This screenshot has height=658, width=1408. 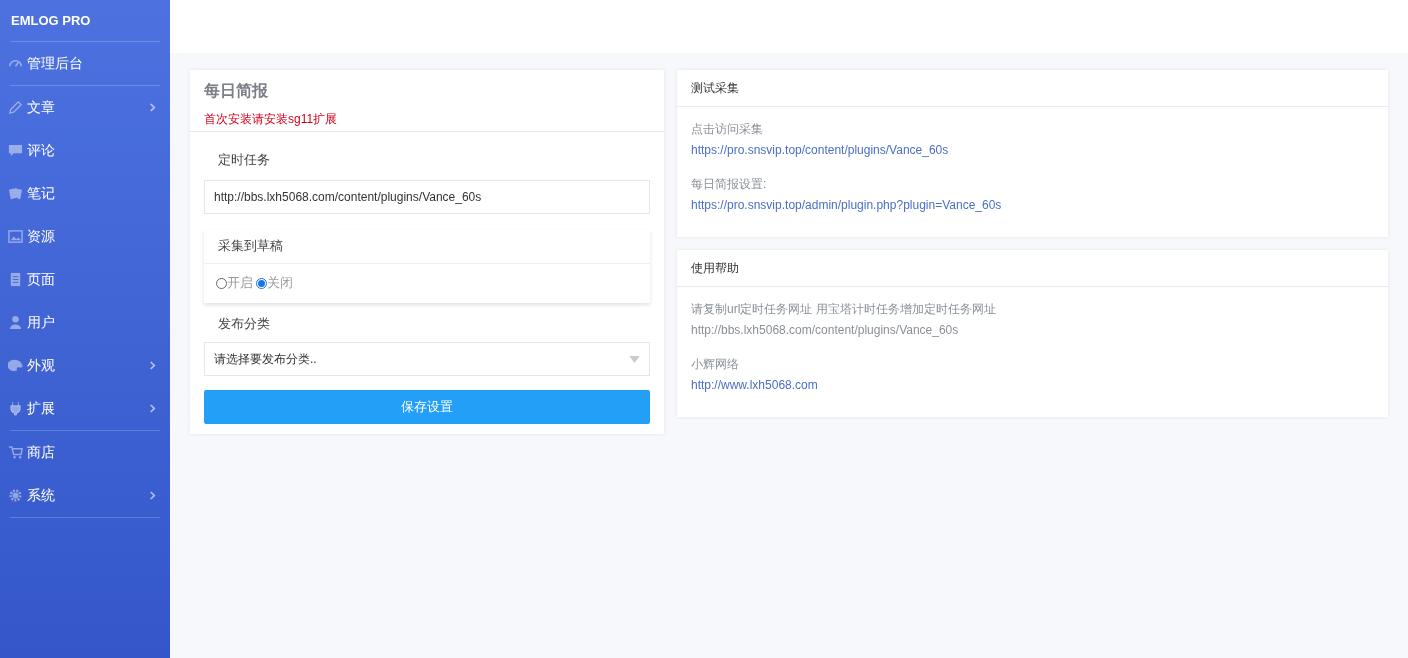 What do you see at coordinates (234, 283) in the screenshot?
I see `radio-option: 开启` at bounding box center [234, 283].